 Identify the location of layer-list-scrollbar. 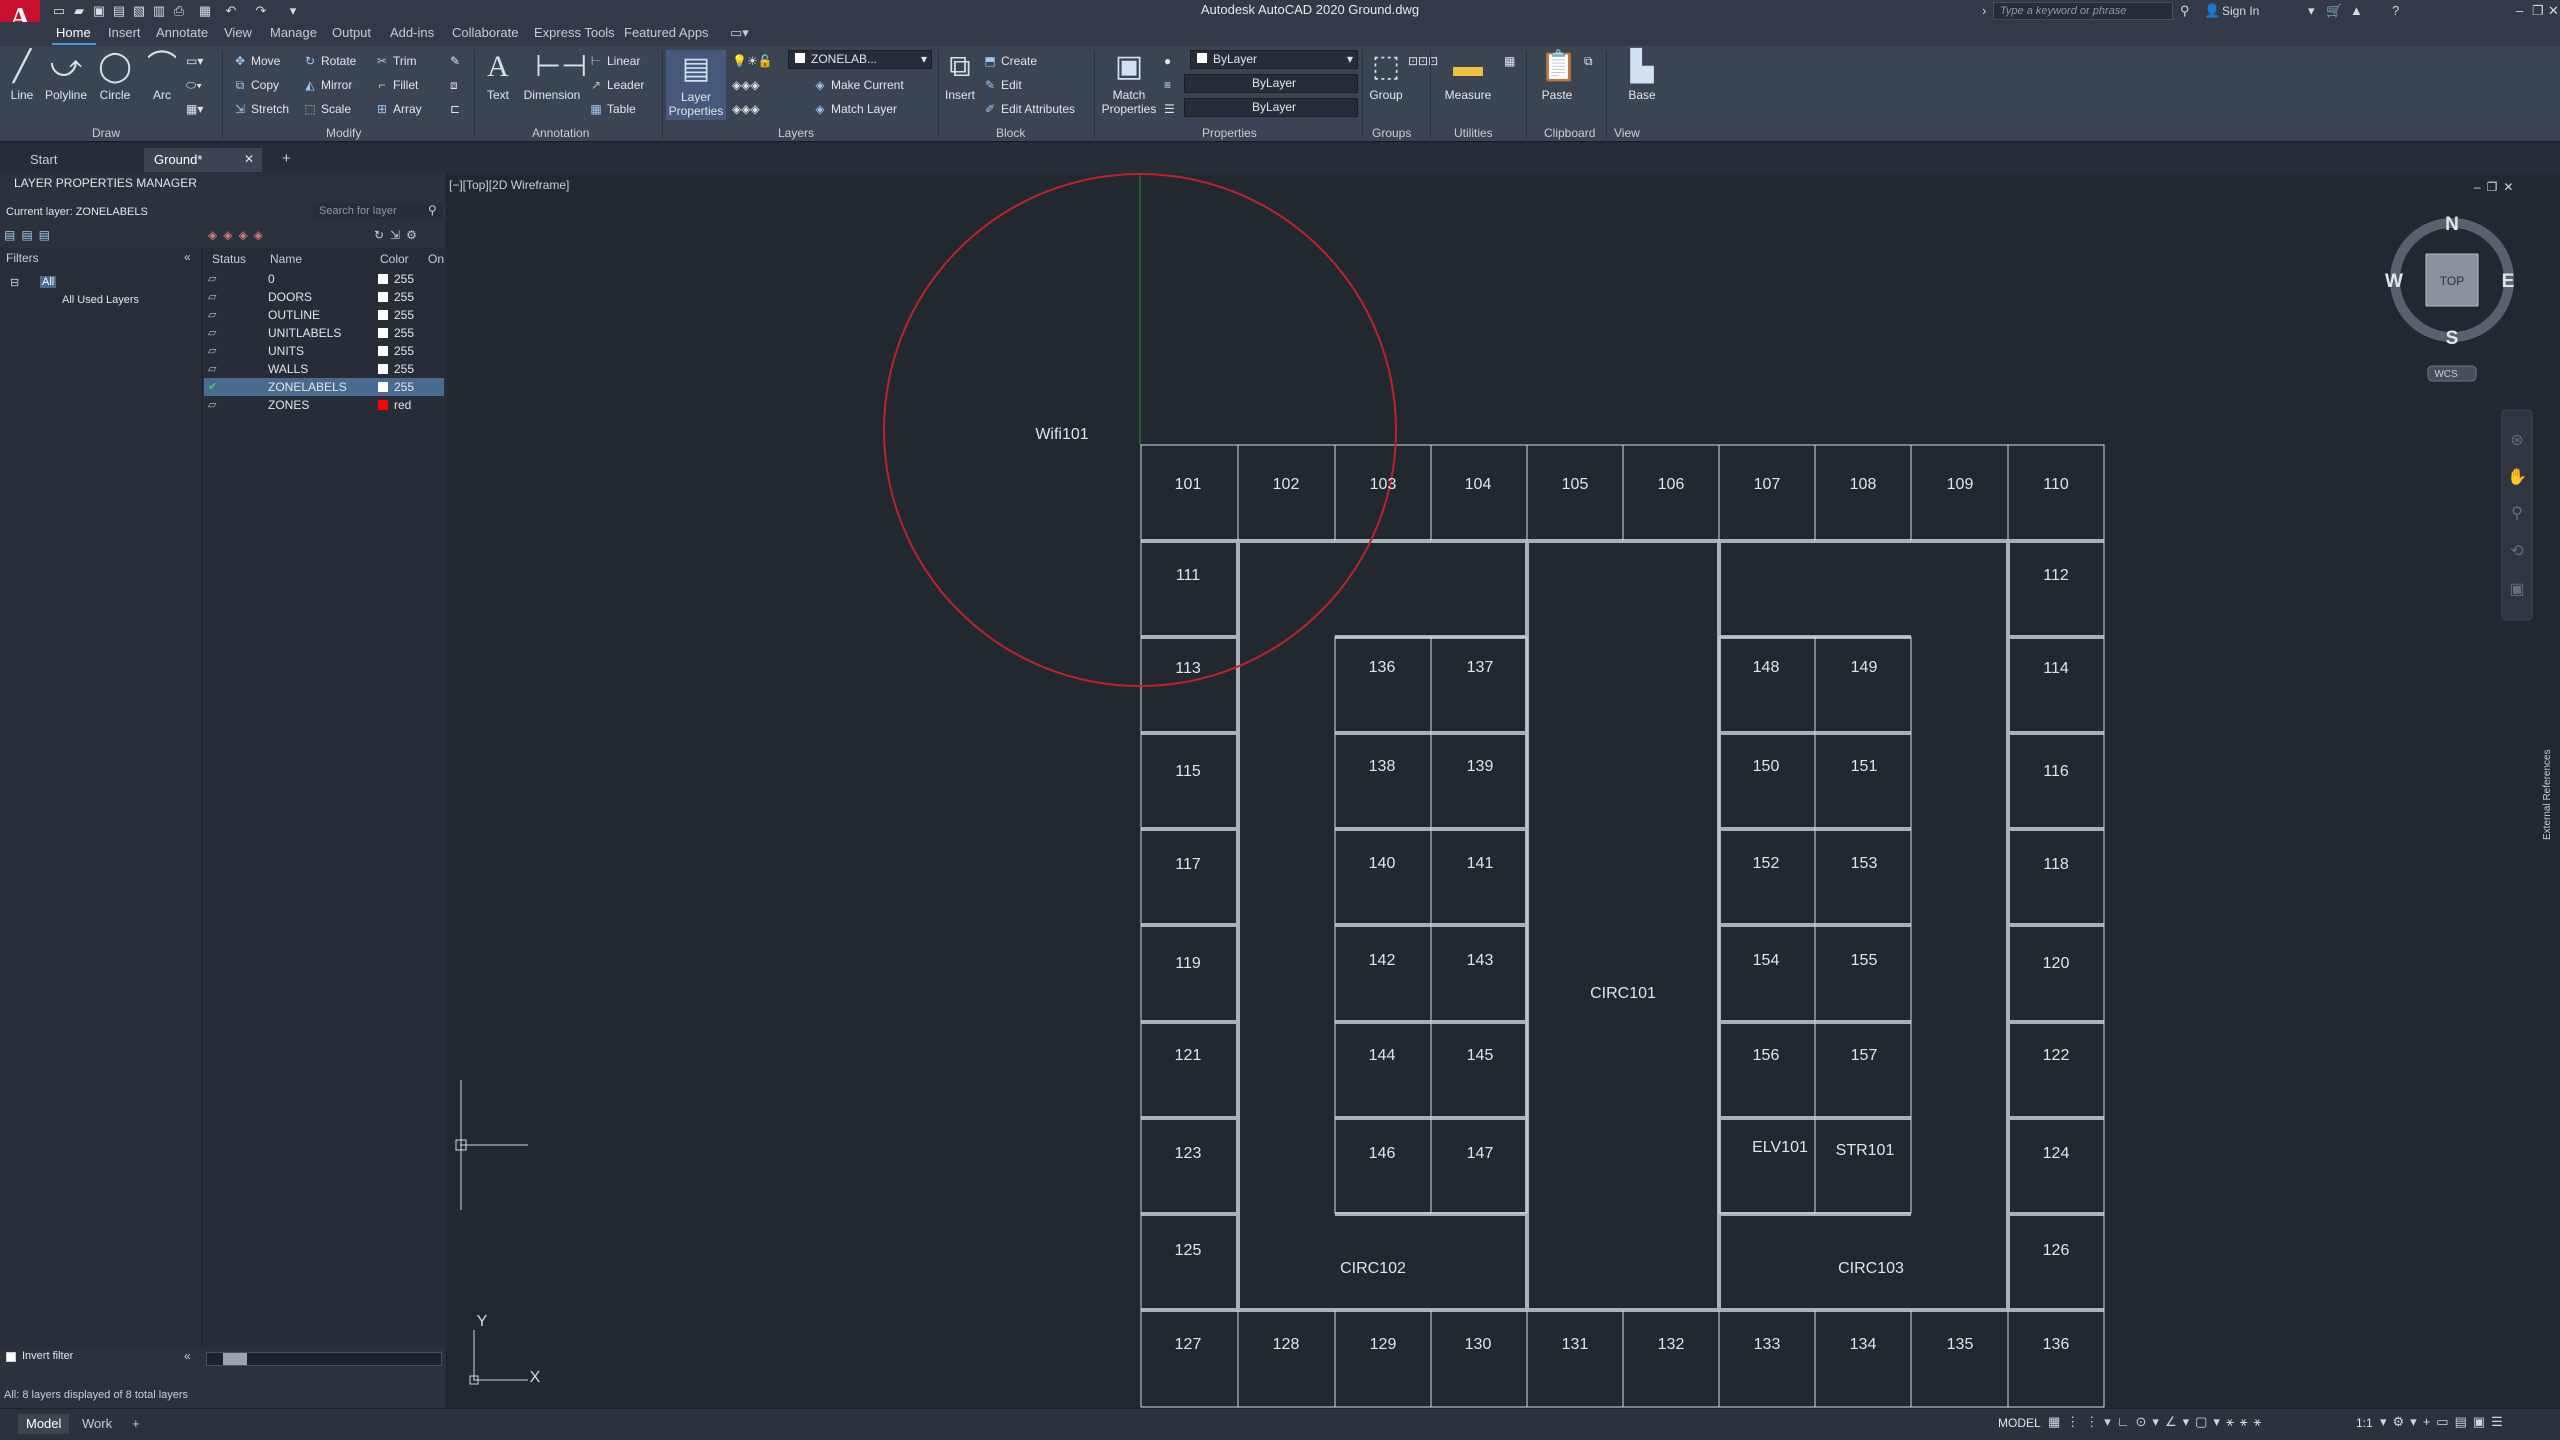
(324, 1359).